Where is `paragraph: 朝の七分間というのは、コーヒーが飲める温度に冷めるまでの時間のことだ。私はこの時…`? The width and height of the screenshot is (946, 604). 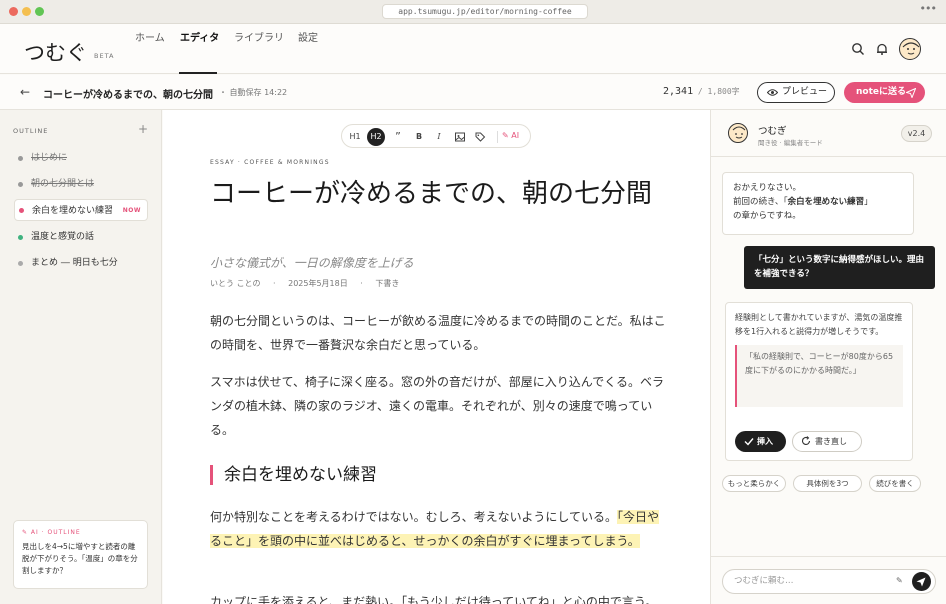 paragraph: 朝の七分間というのは、コーヒーが飲める温度に冷めるまでの時間のことだ。私はこの時… is located at coordinates (440, 333).